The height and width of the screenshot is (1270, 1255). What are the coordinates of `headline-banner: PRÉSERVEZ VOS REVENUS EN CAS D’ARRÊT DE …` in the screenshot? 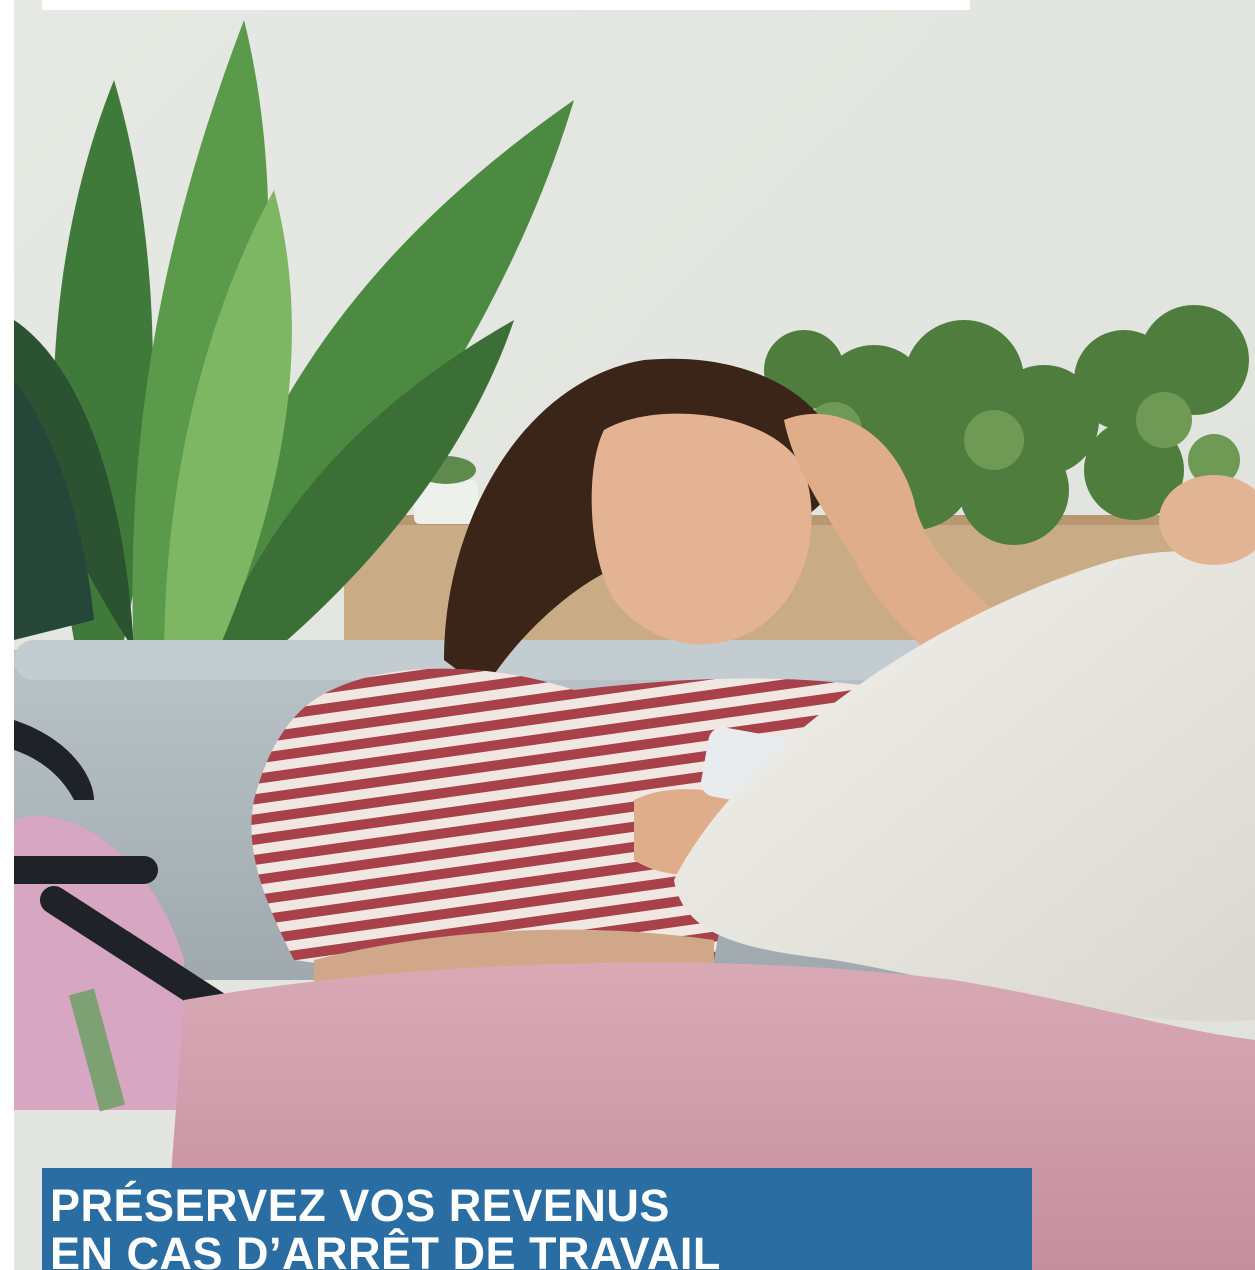 It's located at (537, 1219).